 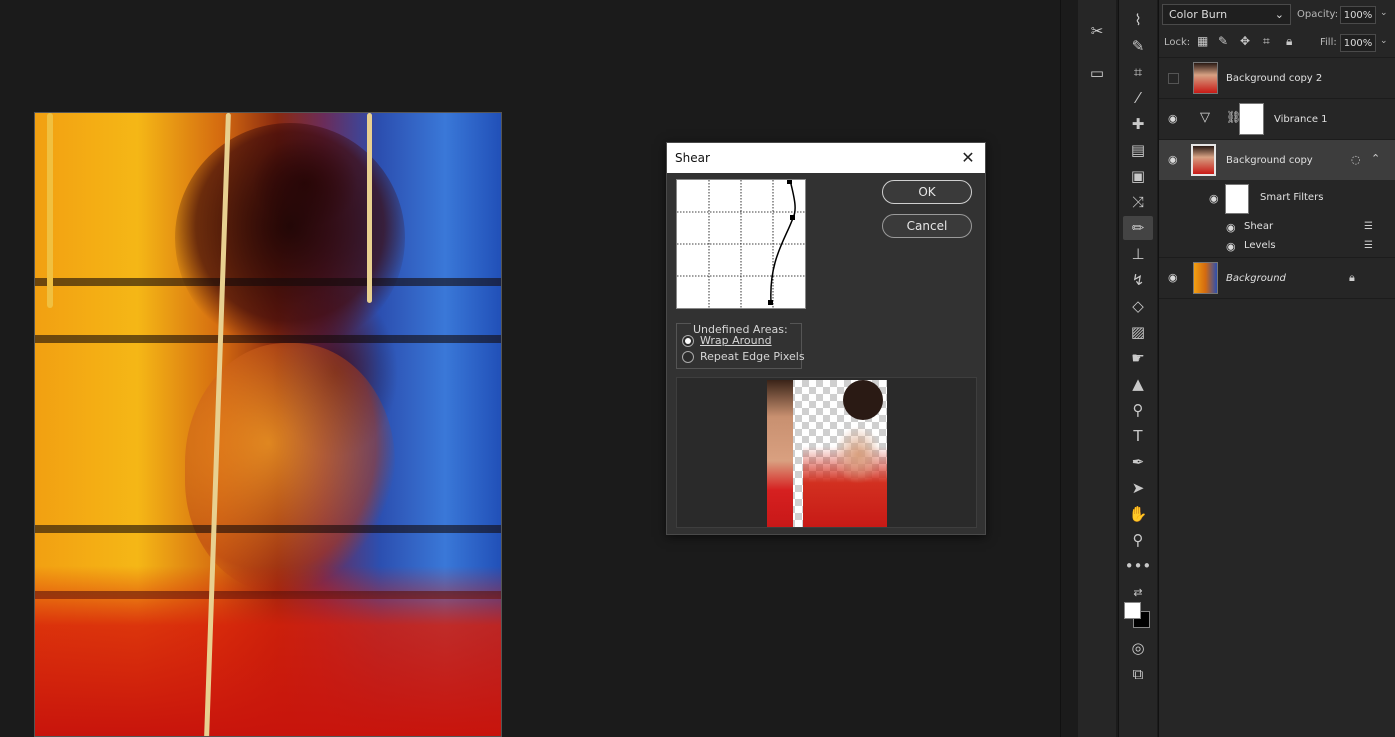 I want to click on gradient-panel-icon: ▭, so click(x=1097, y=73).